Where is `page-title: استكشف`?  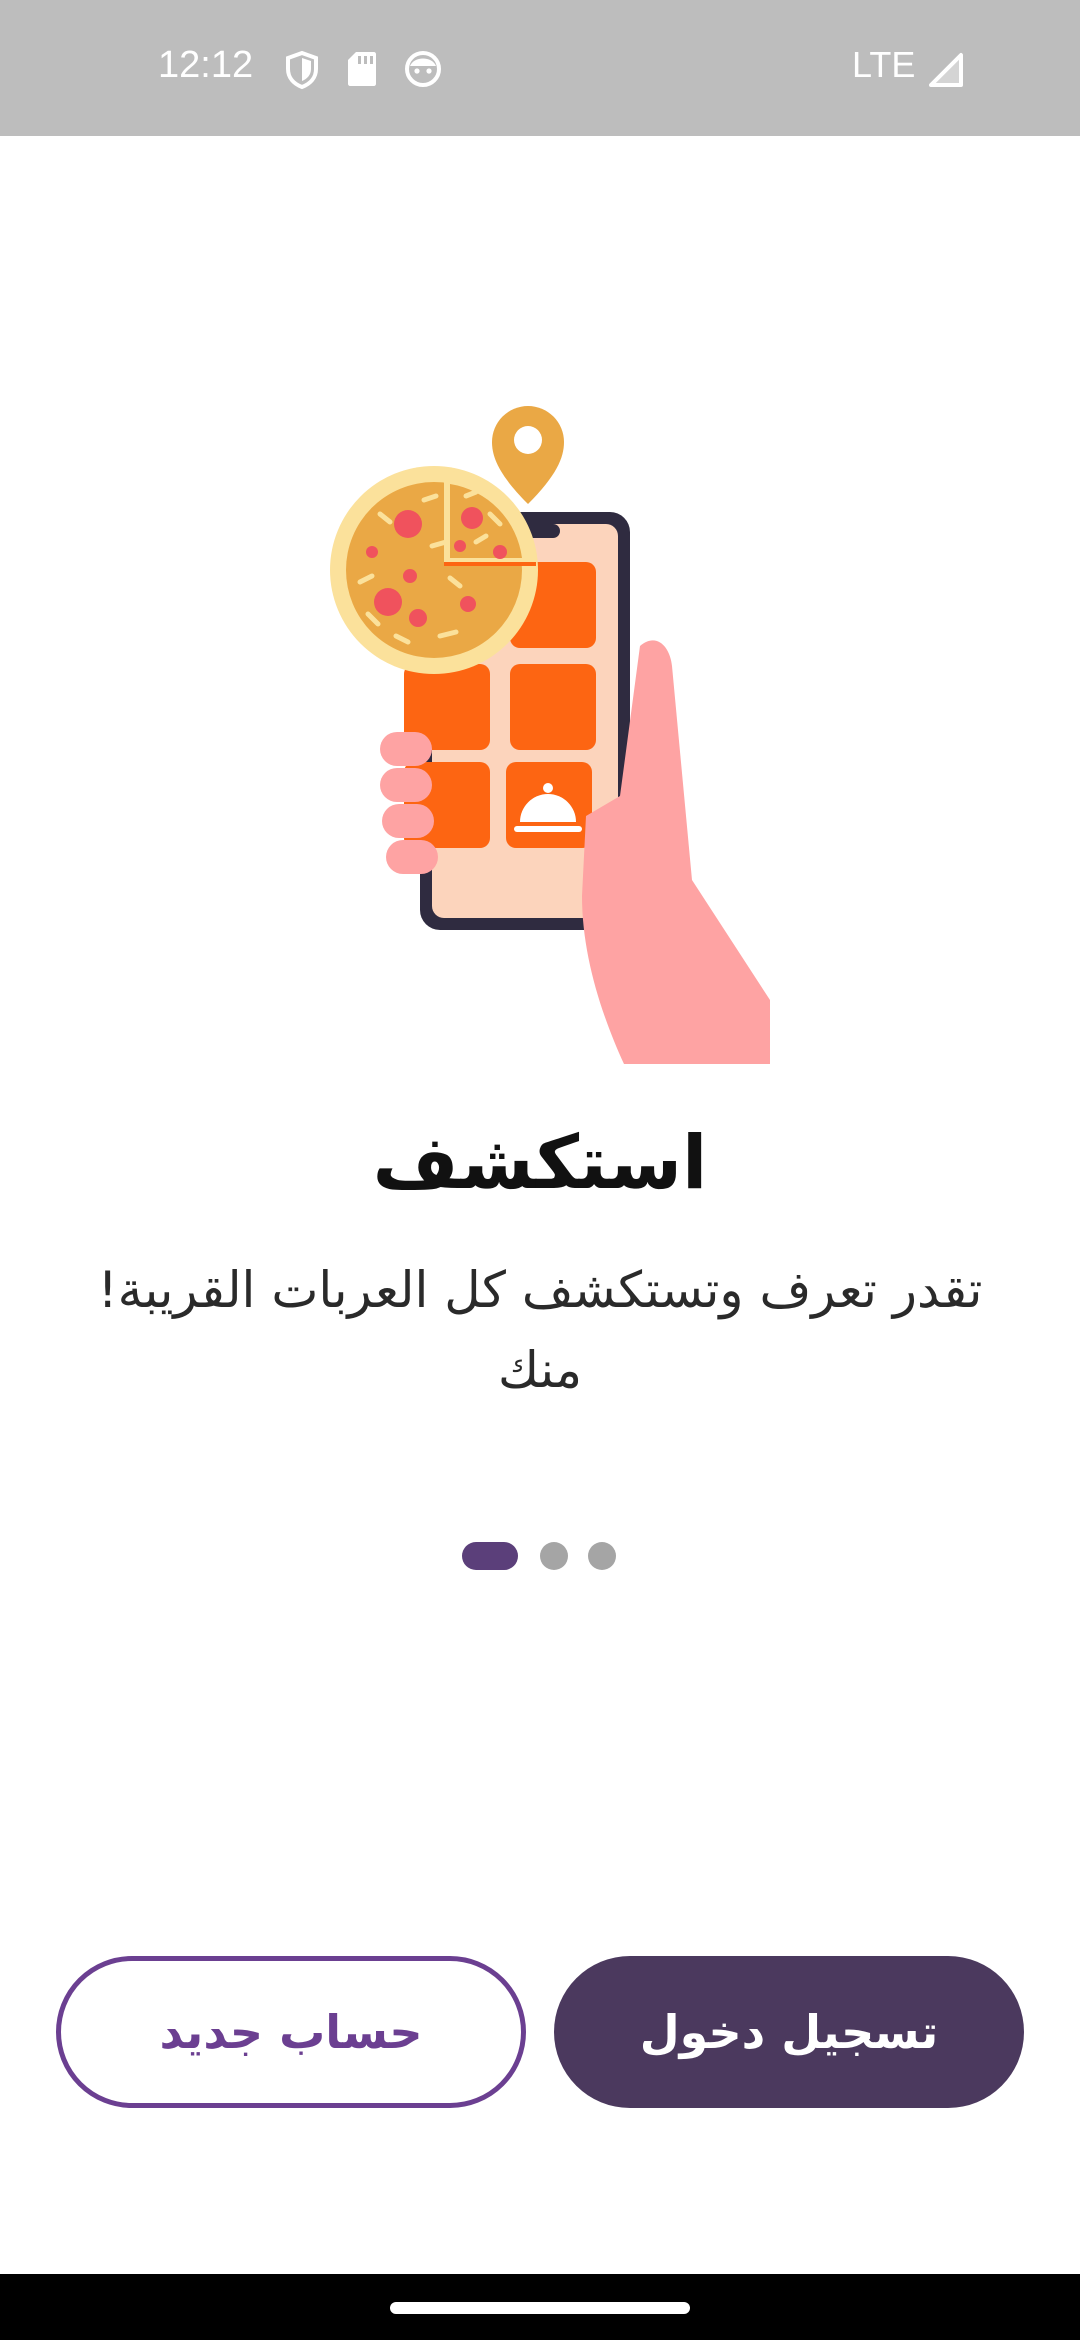 page-title: استكشف is located at coordinates (540, 1163).